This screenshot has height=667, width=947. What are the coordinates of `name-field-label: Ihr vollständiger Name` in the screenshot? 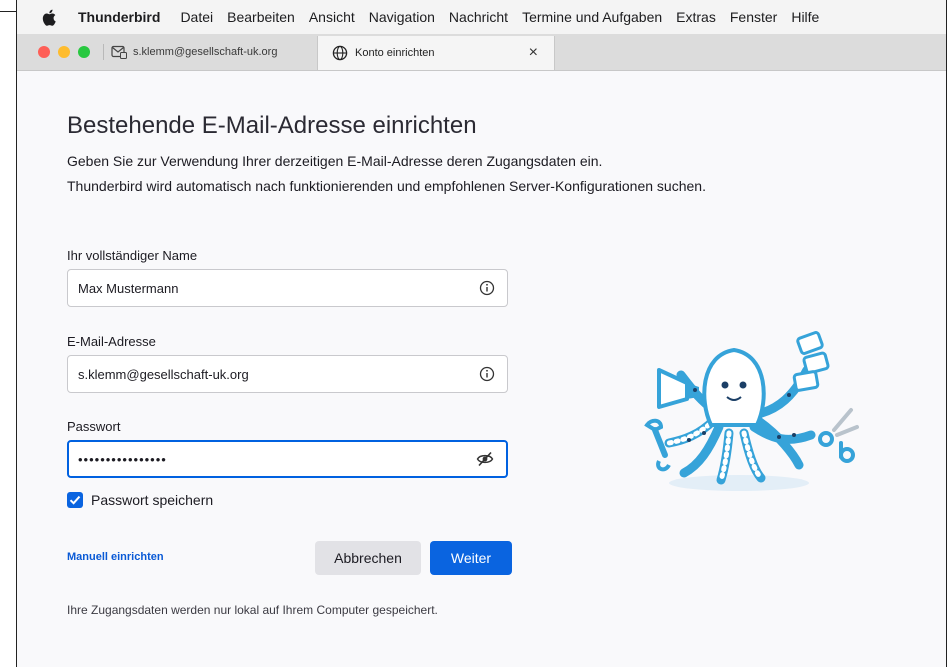 It's located at (132, 255).